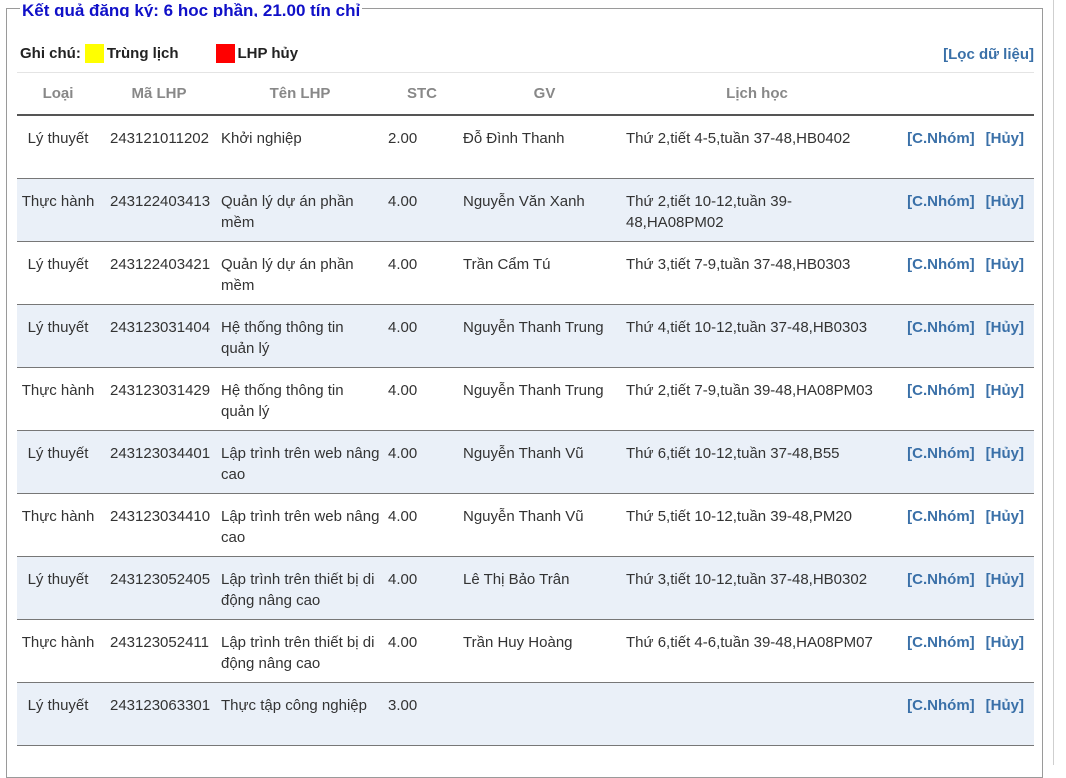 The image size is (1066, 778). What do you see at coordinates (757, 210) in the screenshot?
I see `cell-lich-hoc: Thứ 2,tiết 10-12,tuần 39-48,HA08PM02` at bounding box center [757, 210].